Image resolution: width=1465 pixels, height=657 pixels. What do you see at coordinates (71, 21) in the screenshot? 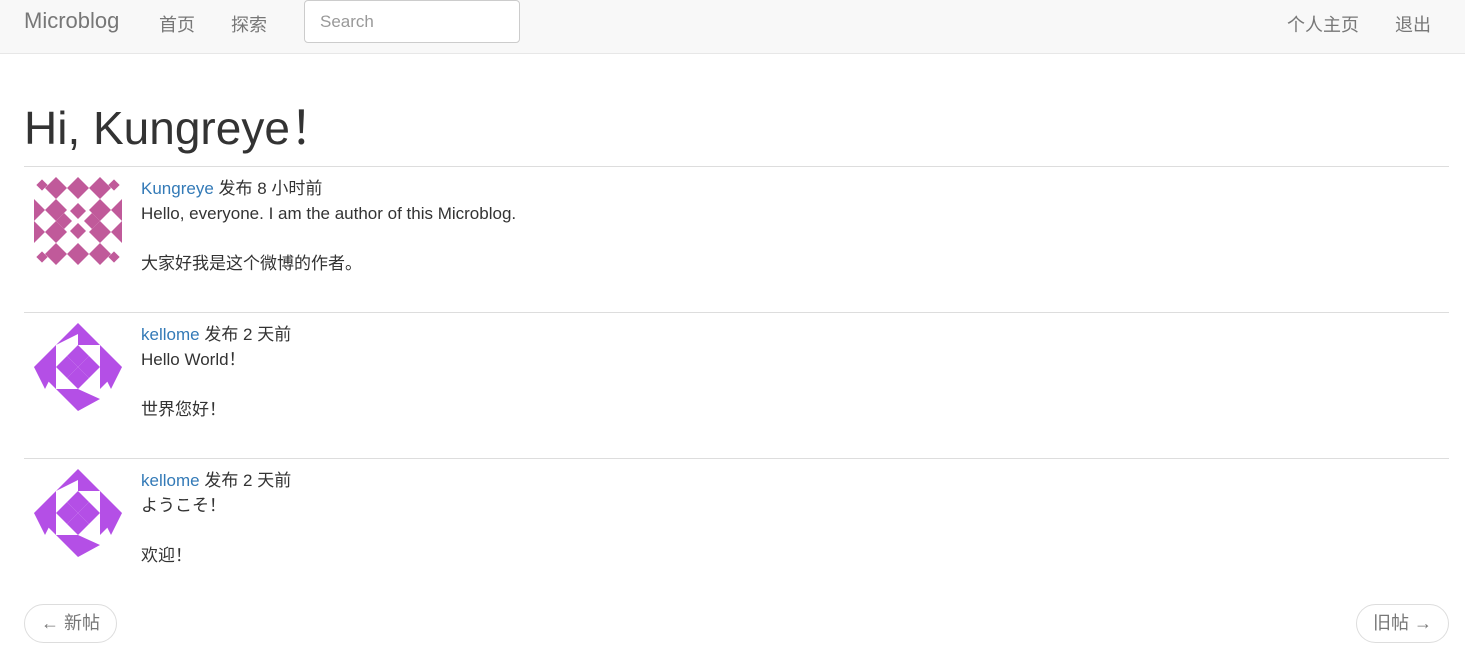
I see `brand-link: Microblog` at bounding box center [71, 21].